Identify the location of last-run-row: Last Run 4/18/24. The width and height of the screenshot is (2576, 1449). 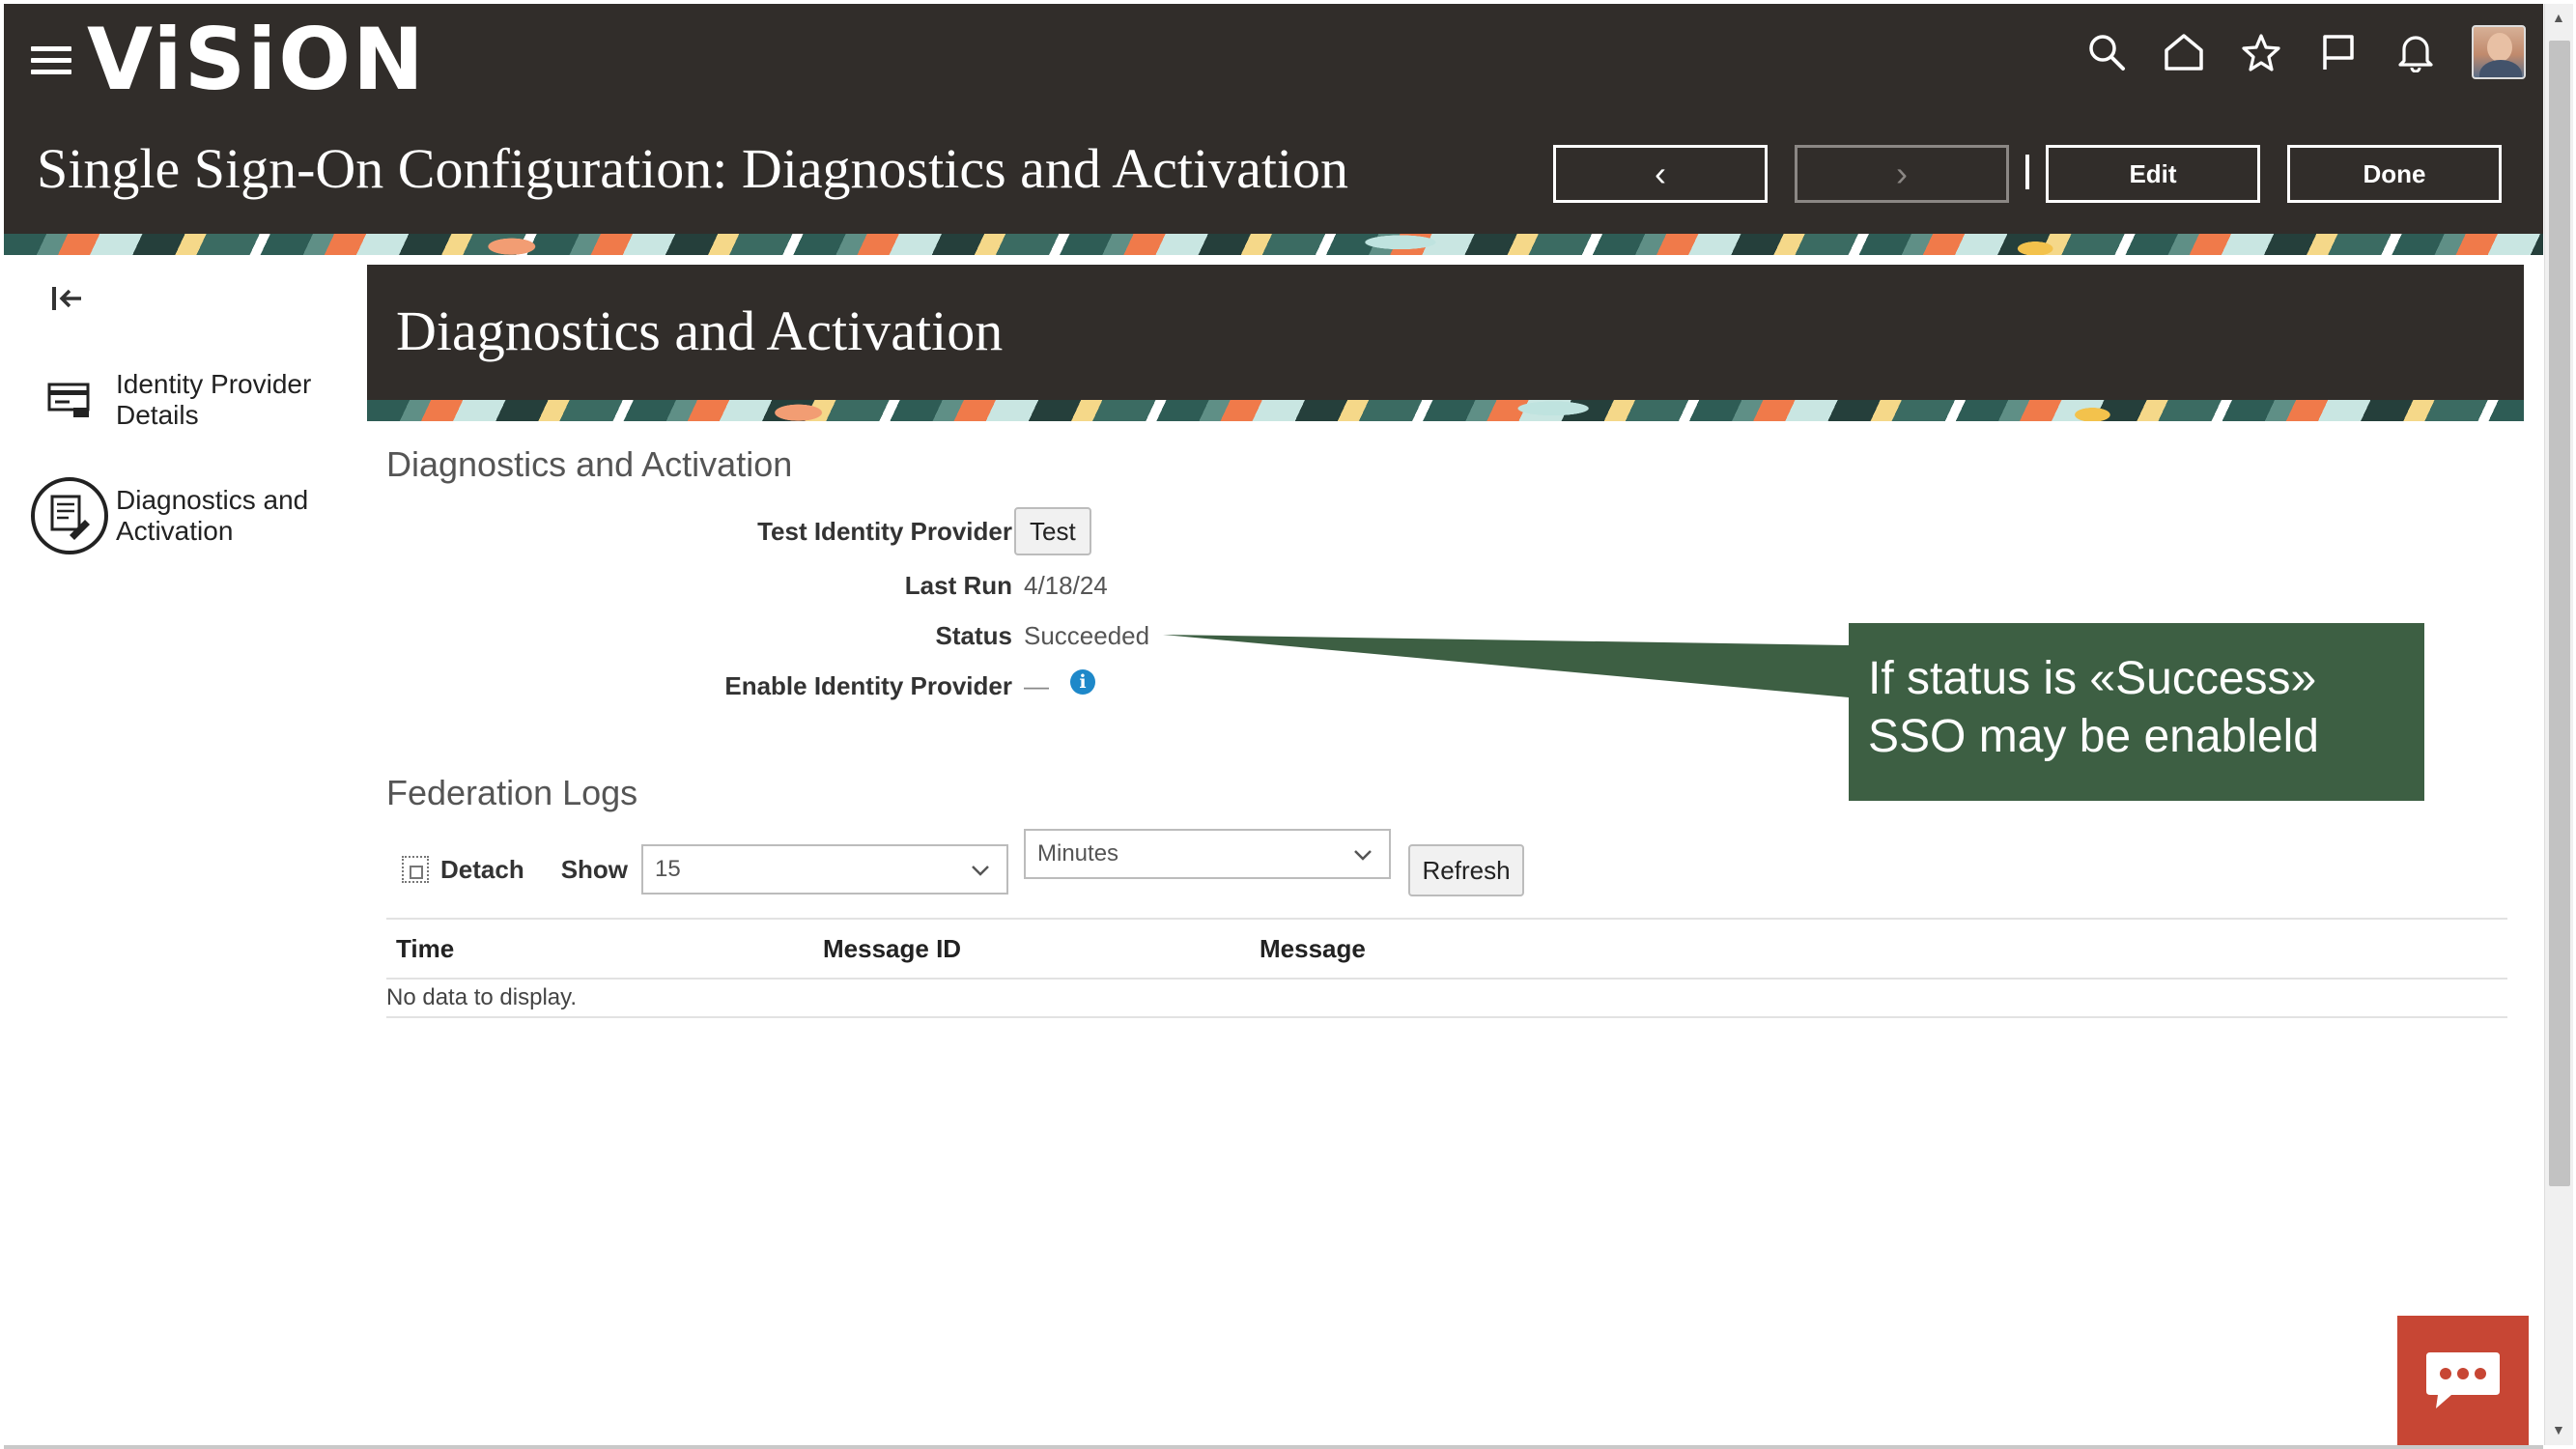
(747, 585).